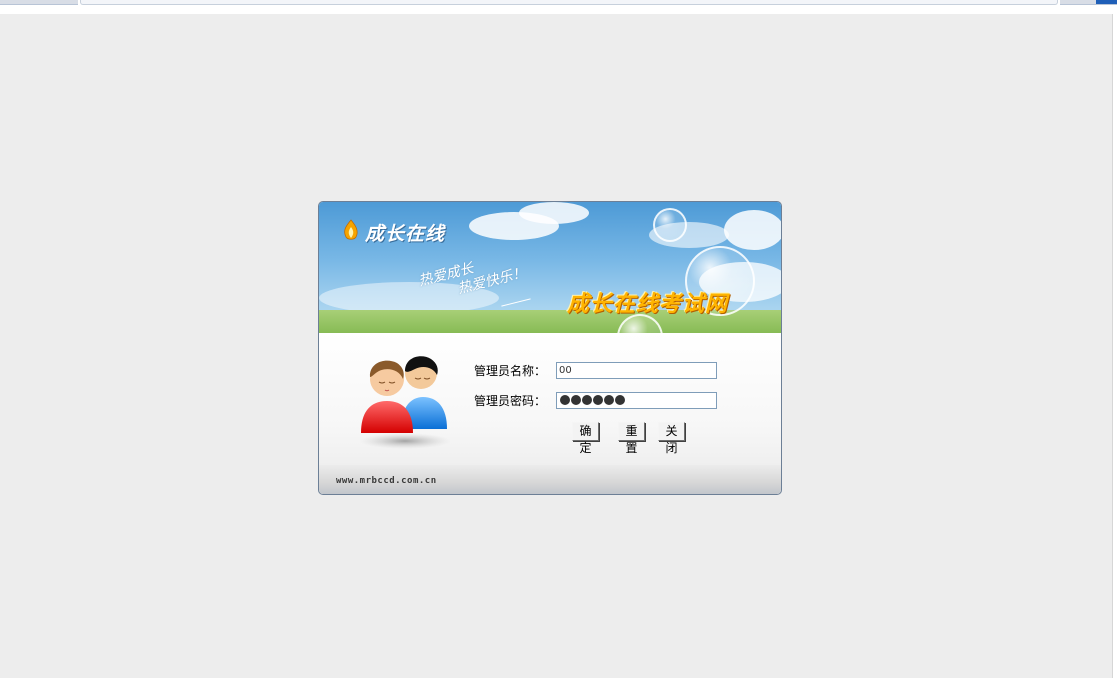 Image resolution: width=1117 pixels, height=678 pixels. I want to click on name-row: 管理员名称： 00, so click(595, 370).